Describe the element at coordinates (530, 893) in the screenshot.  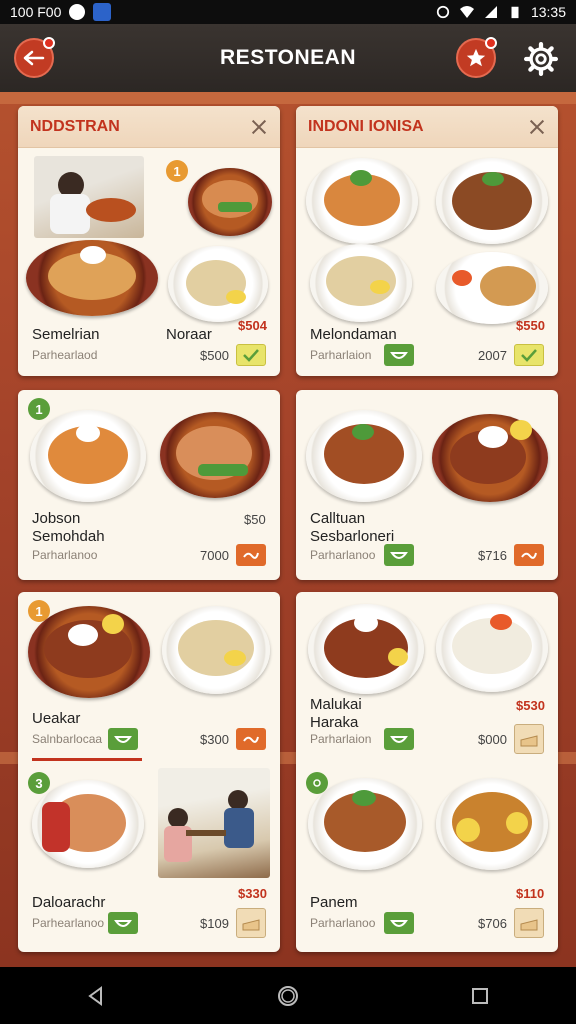
I see `item-price-highlight: $110` at that location.